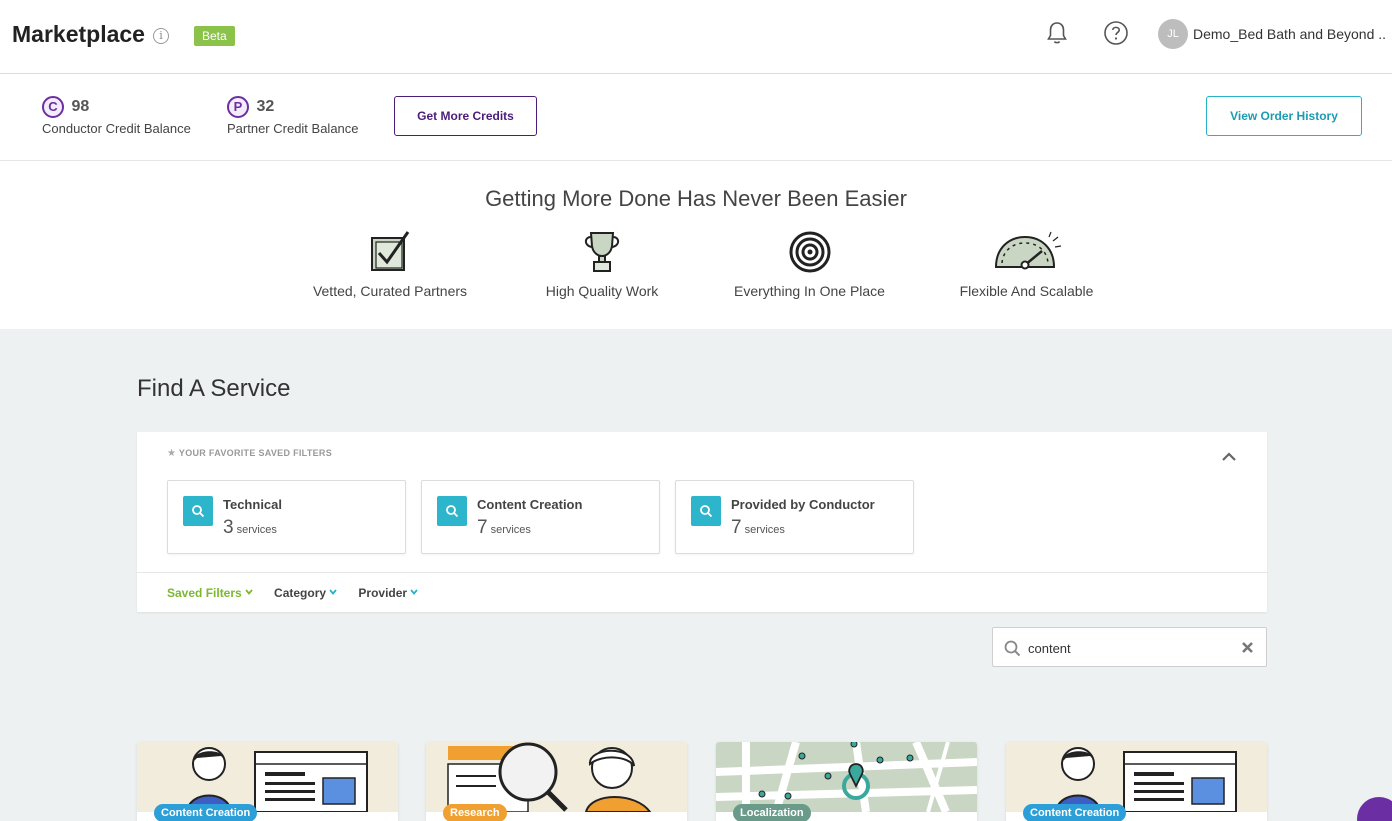 This screenshot has height=821, width=1392. Describe the element at coordinates (305, 593) in the screenshot. I see `tab-category: Category` at that location.